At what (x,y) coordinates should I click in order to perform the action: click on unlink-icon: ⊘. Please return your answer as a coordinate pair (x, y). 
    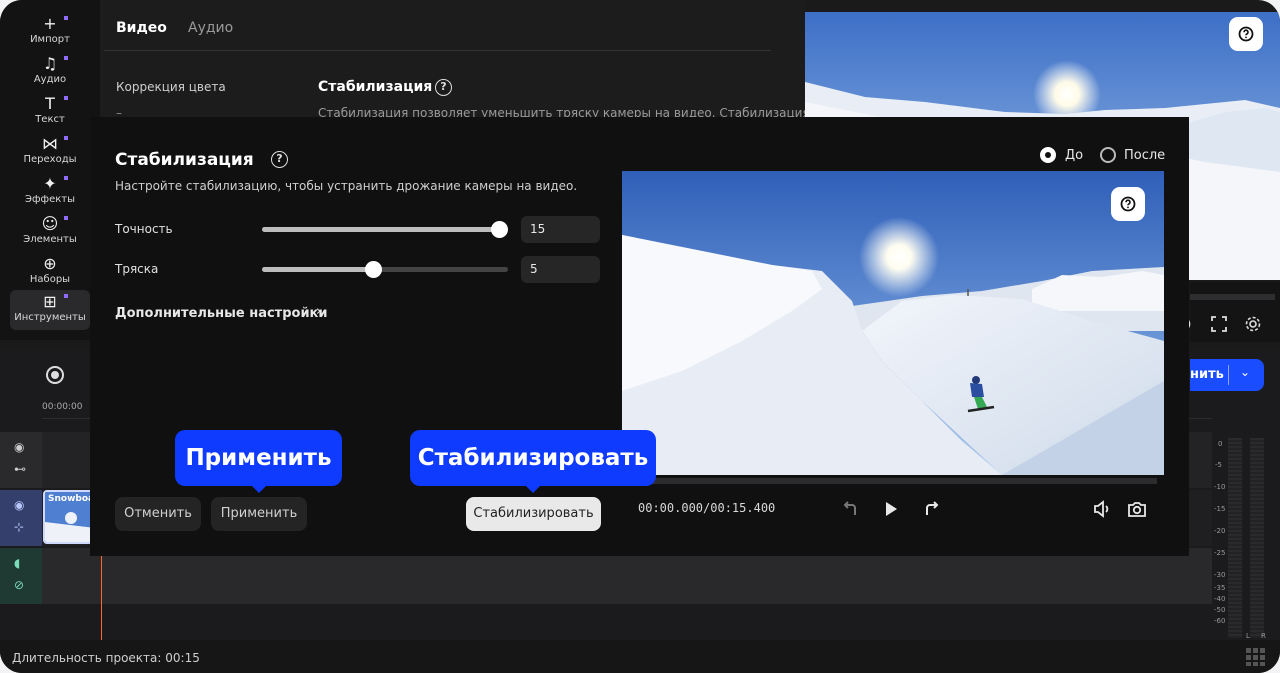
    Looking at the image, I should click on (19, 585).